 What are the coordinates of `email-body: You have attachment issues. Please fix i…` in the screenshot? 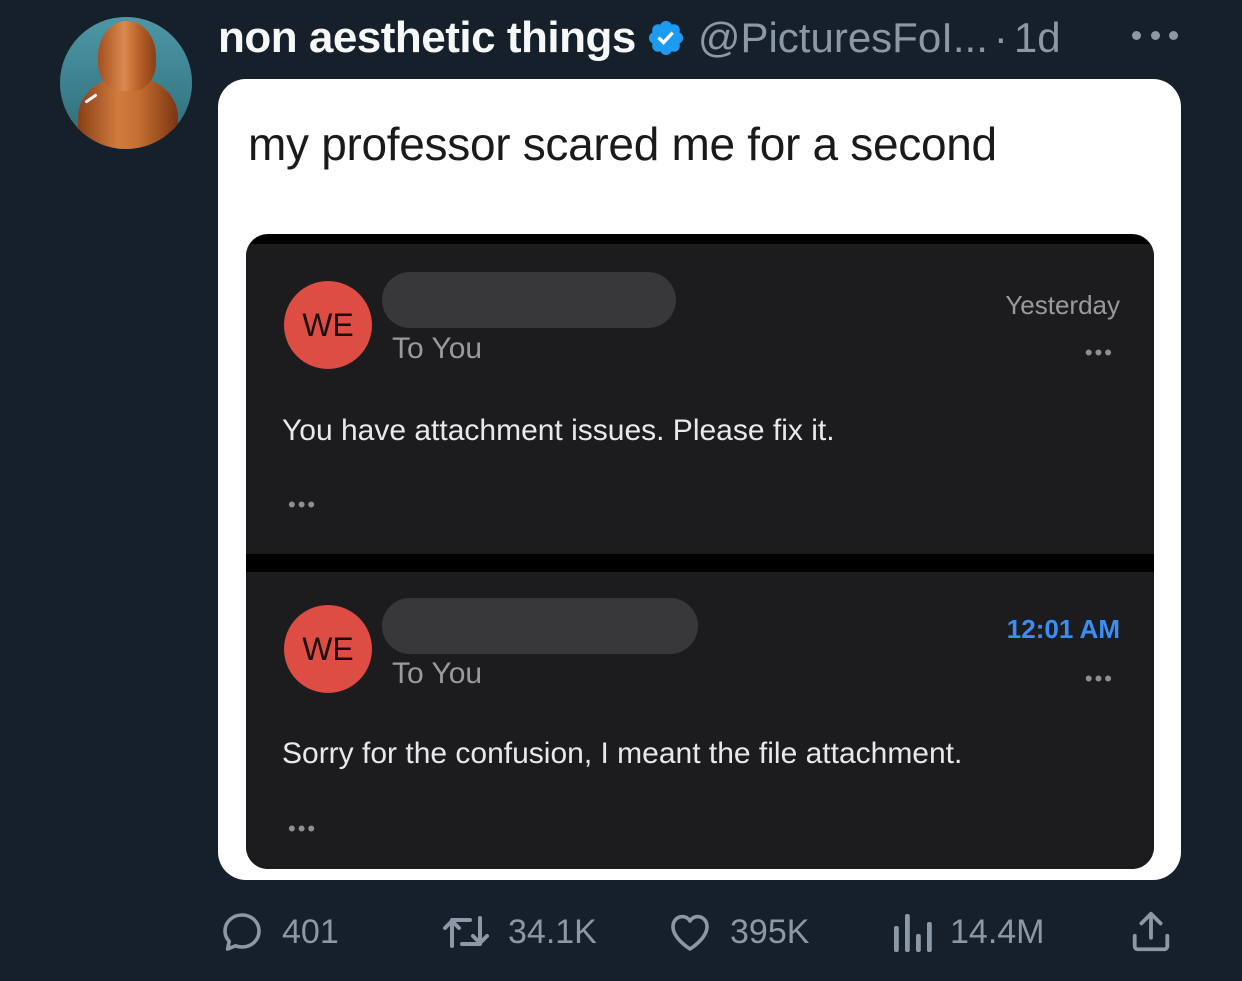 It's located at (558, 430).